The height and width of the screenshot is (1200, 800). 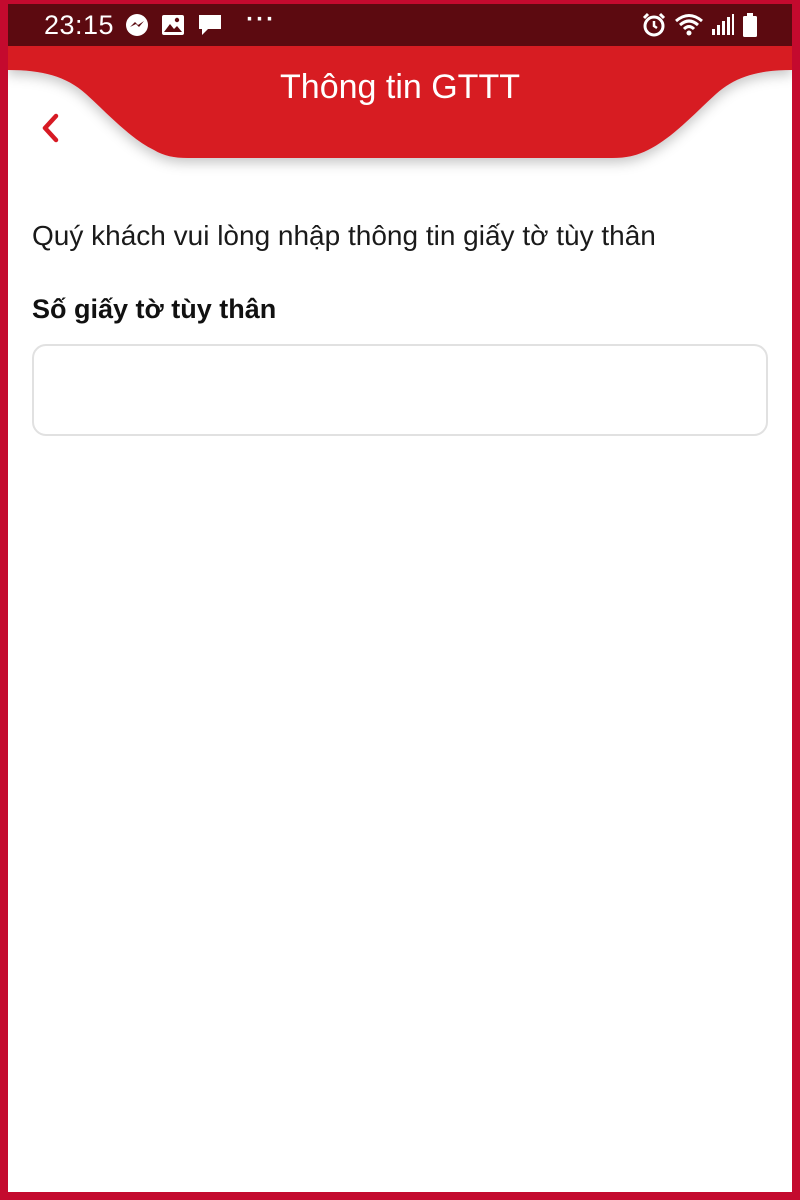 What do you see at coordinates (154, 309) in the screenshot?
I see `id-number-label: Số giấy tờ tùy thân` at bounding box center [154, 309].